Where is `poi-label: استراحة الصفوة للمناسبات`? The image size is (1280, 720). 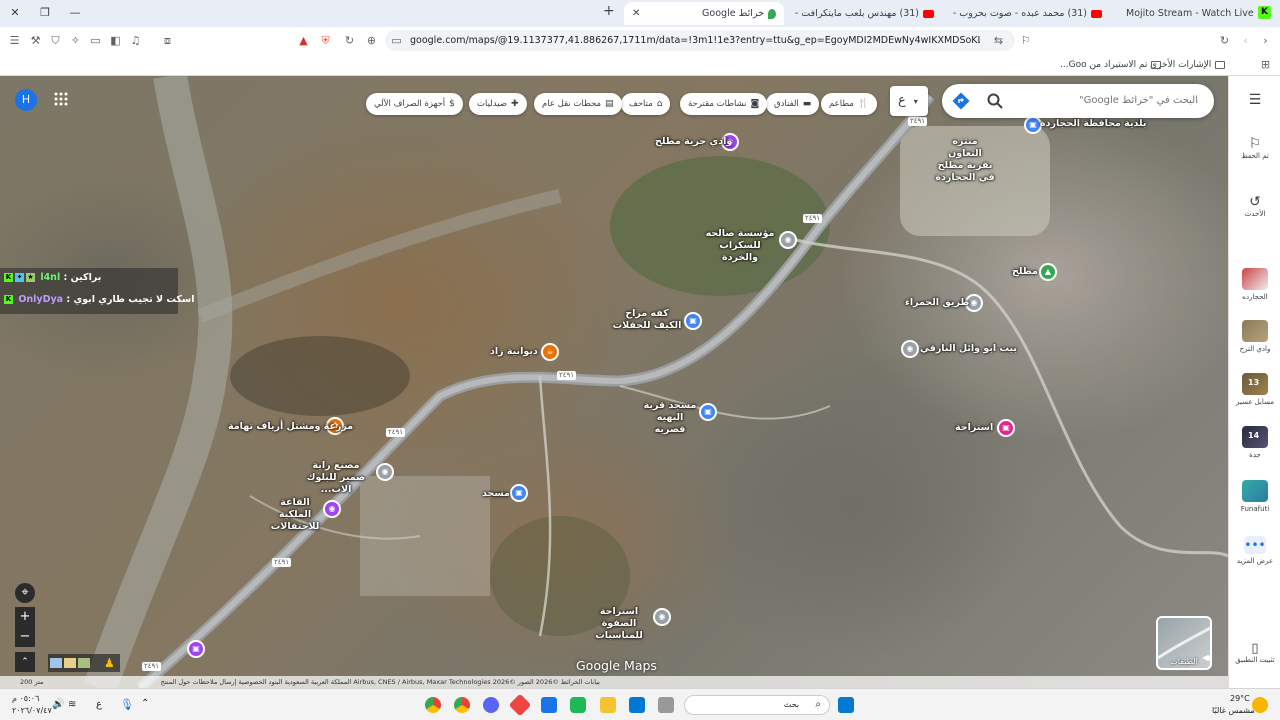
poi-label: استراحة الصفوة للمناسبات is located at coordinates (619, 624).